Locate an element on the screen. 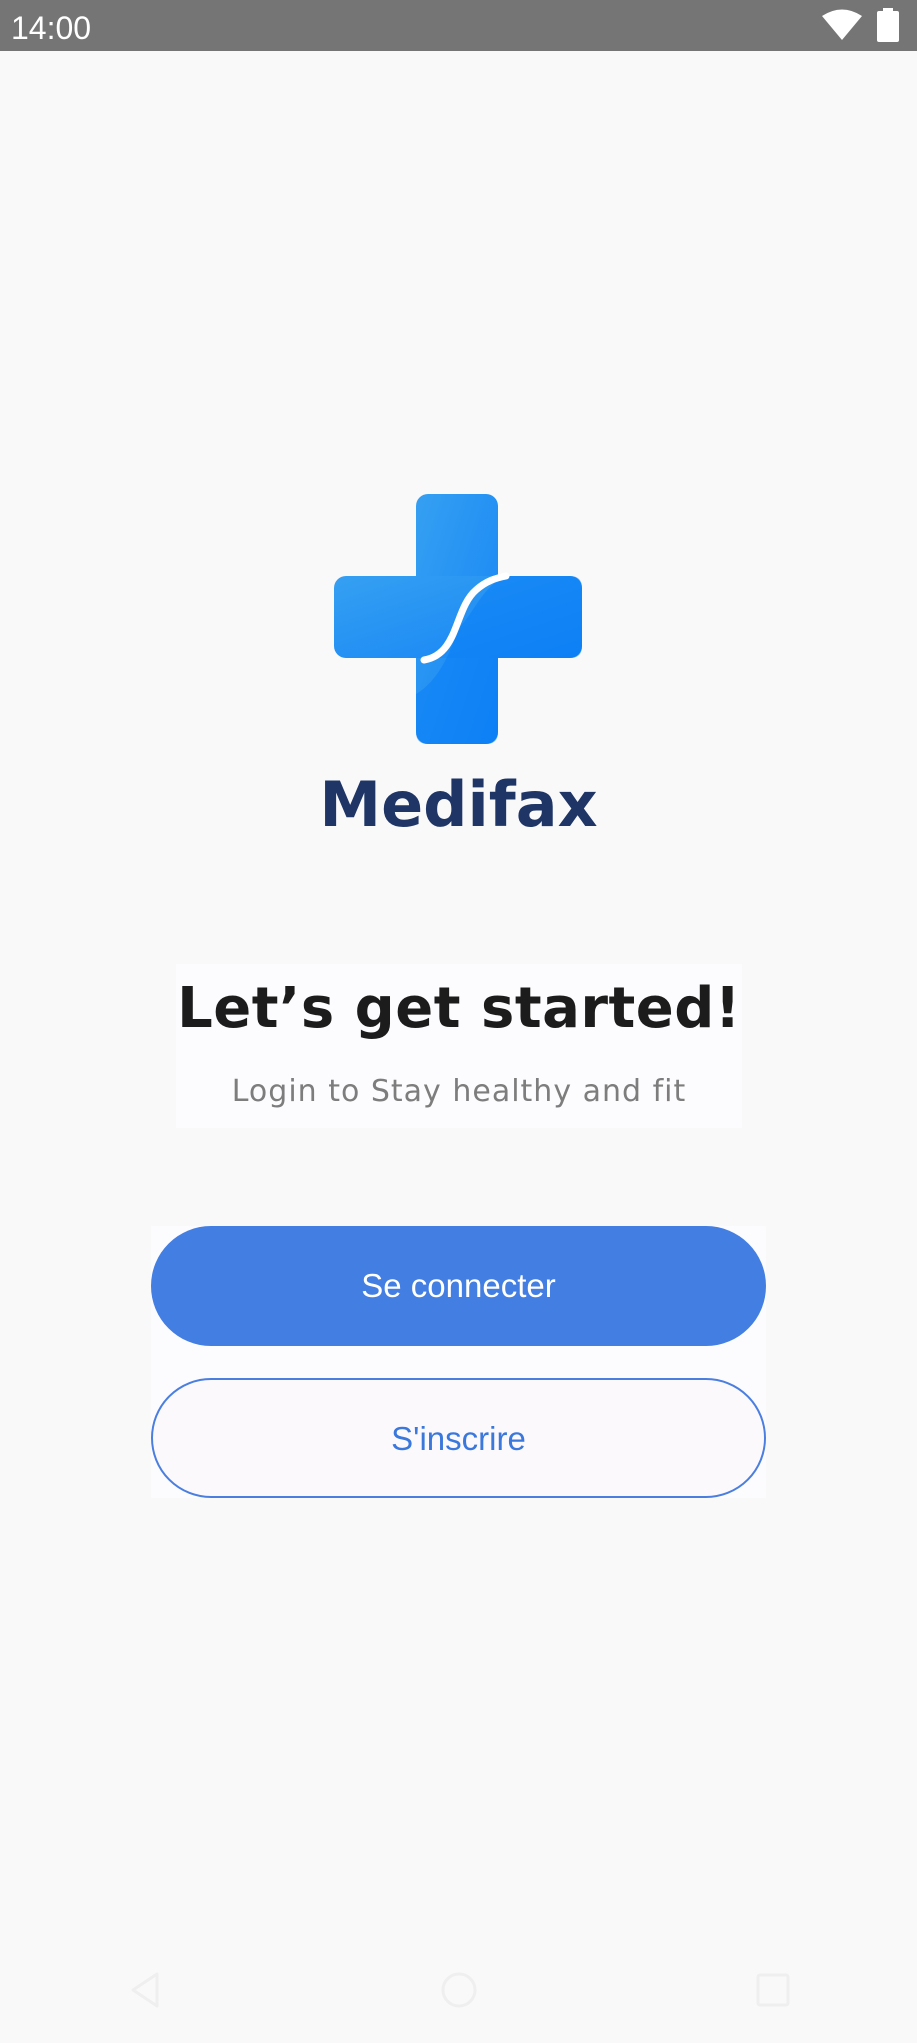  navigation-bar is located at coordinates (458, 1990).